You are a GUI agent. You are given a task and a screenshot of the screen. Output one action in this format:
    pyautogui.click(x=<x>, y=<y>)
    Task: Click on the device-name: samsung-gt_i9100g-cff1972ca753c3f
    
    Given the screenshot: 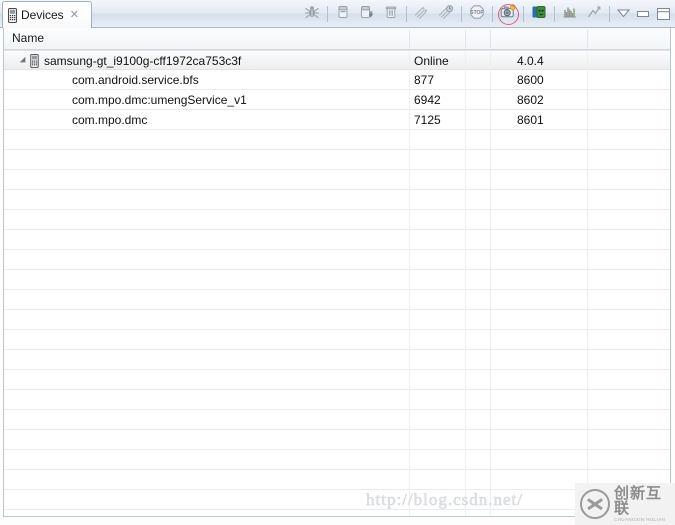 What is the action you would take?
    pyautogui.click(x=143, y=61)
    